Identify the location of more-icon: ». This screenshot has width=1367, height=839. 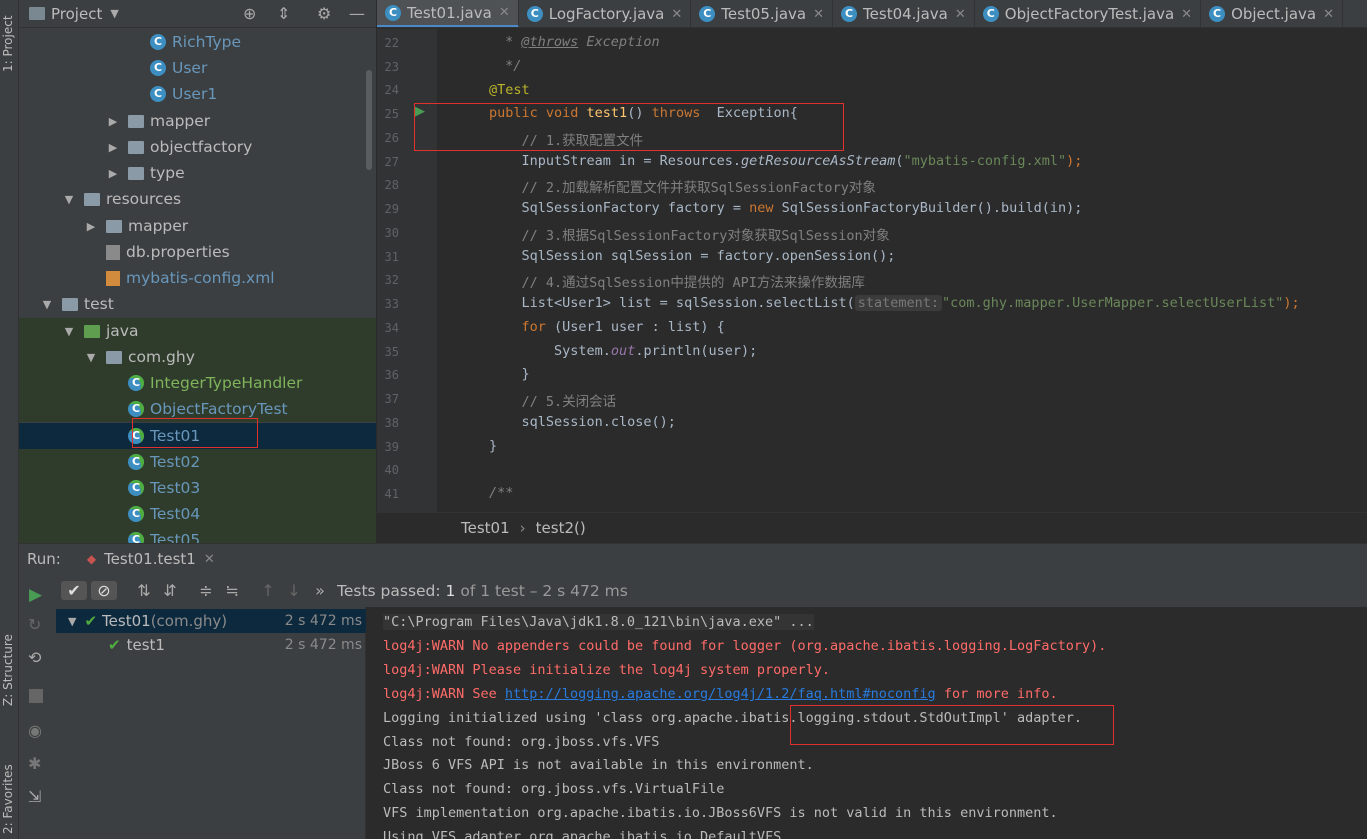
(320, 590).